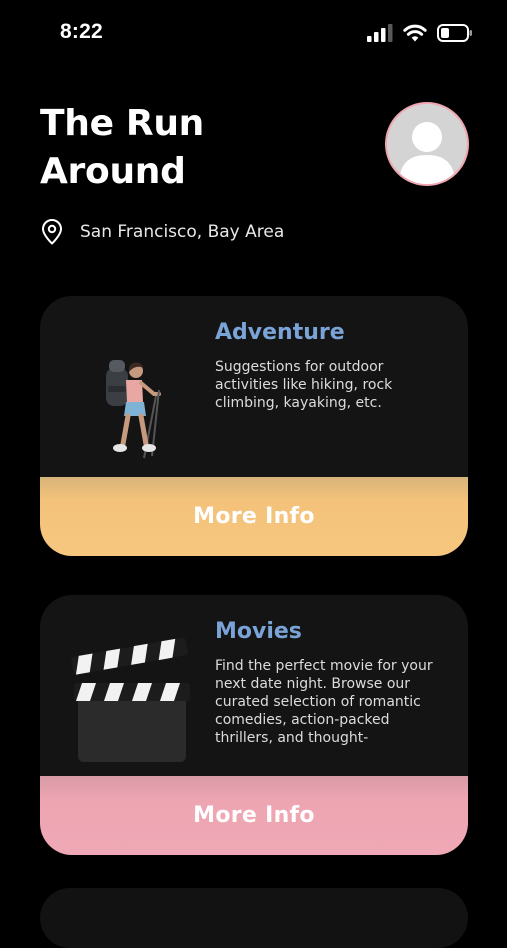 Image resolution: width=507 pixels, height=948 pixels. Describe the element at coordinates (52, 232) in the screenshot. I see `map-pin-icon` at that location.